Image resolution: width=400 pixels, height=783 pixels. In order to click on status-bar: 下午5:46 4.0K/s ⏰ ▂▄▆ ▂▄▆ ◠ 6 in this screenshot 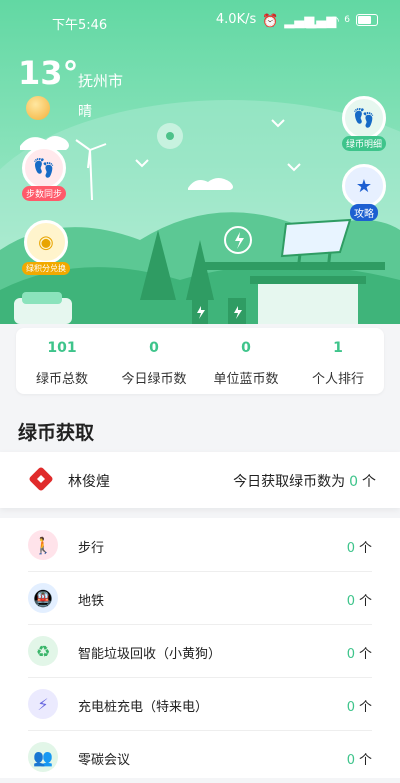, I will do `click(200, 21)`.